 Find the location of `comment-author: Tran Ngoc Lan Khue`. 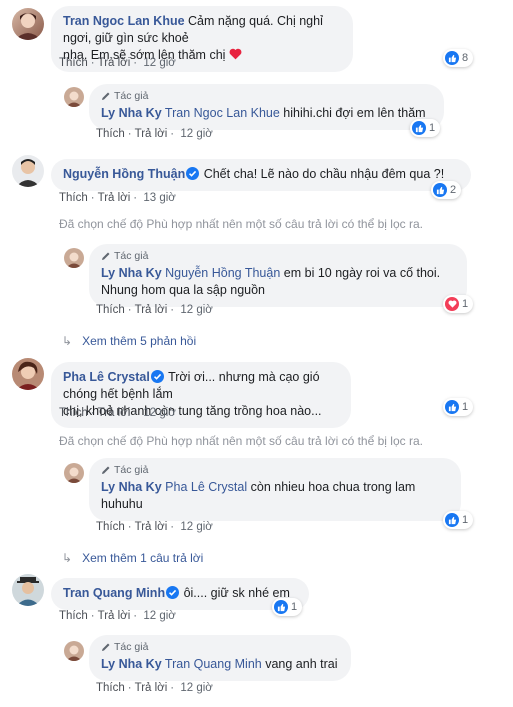

comment-author: Tran Ngoc Lan Khue is located at coordinates (124, 21).